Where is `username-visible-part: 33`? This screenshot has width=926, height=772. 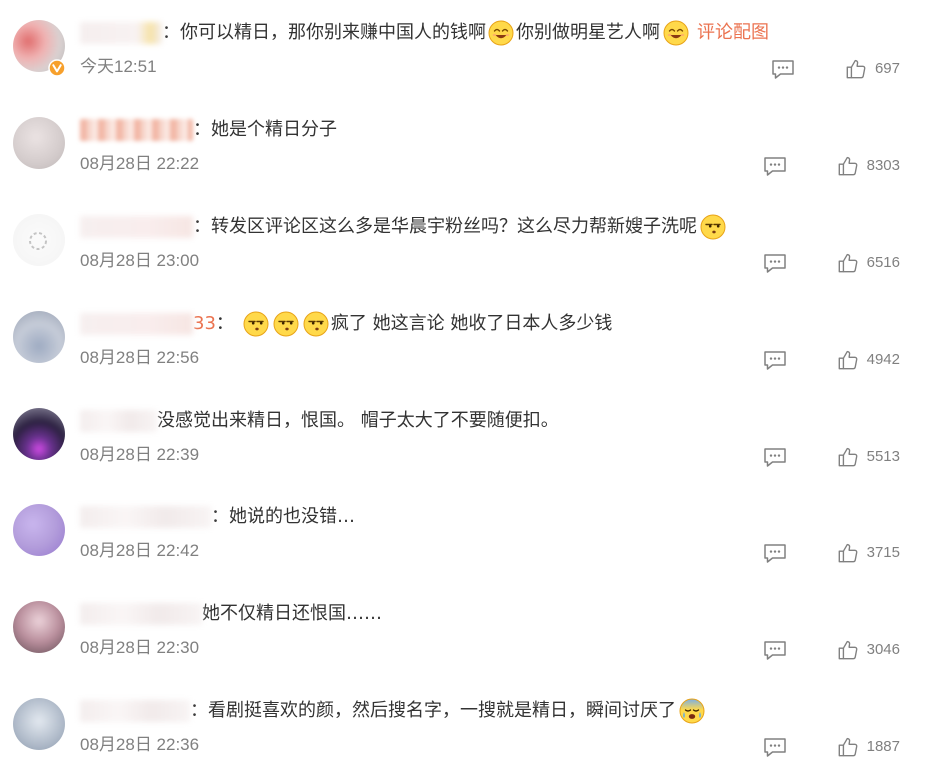
username-visible-part: 33 is located at coordinates (204, 324).